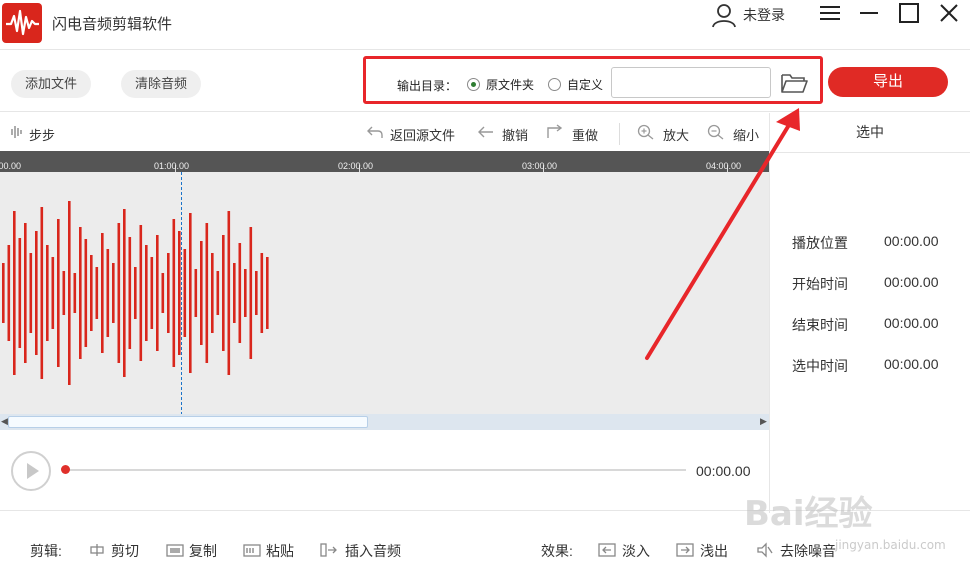 Image resolution: width=970 pixels, height=580 pixels. Describe the element at coordinates (724, 166) in the screenshot. I see `tick-label: 04:00.00` at that location.